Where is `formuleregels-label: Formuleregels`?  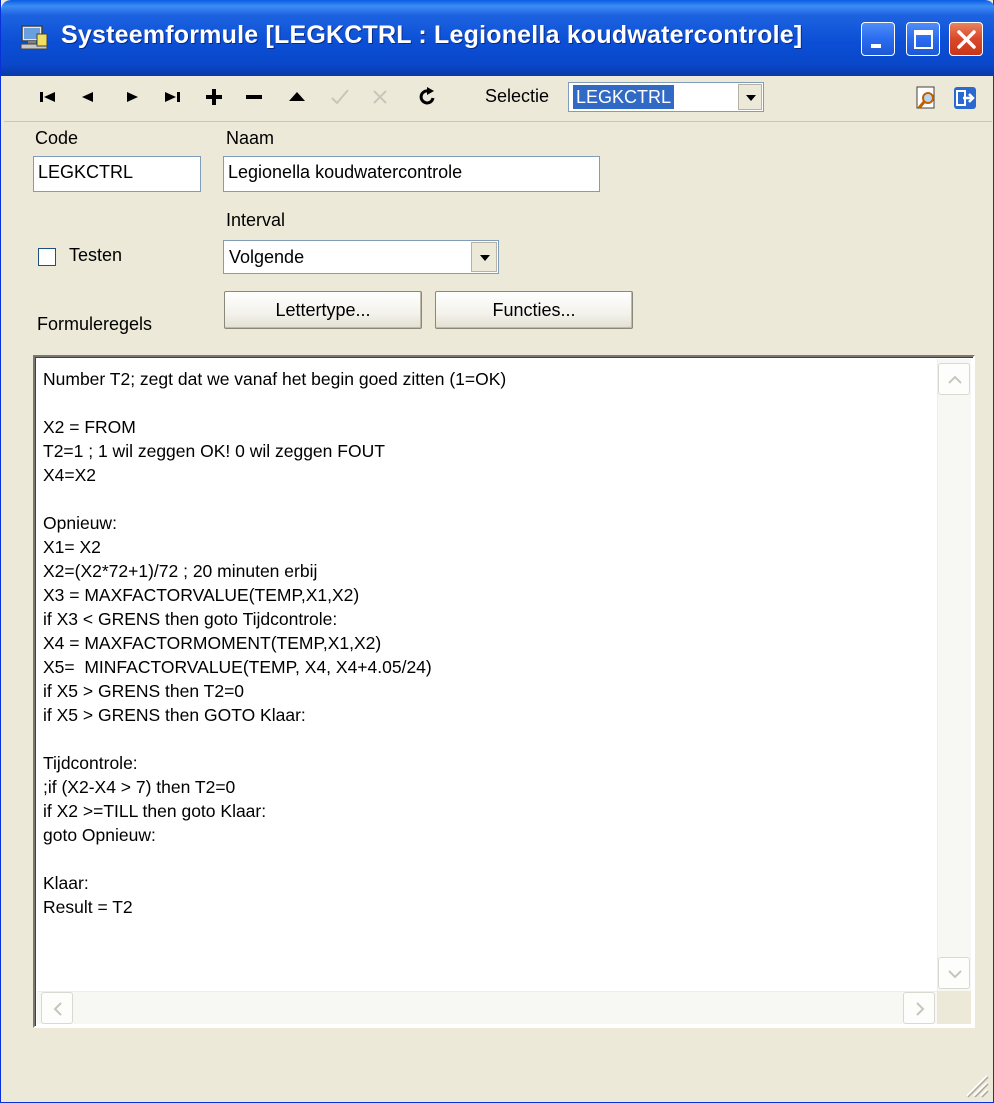
formuleregels-label: Formuleregels is located at coordinates (95, 324).